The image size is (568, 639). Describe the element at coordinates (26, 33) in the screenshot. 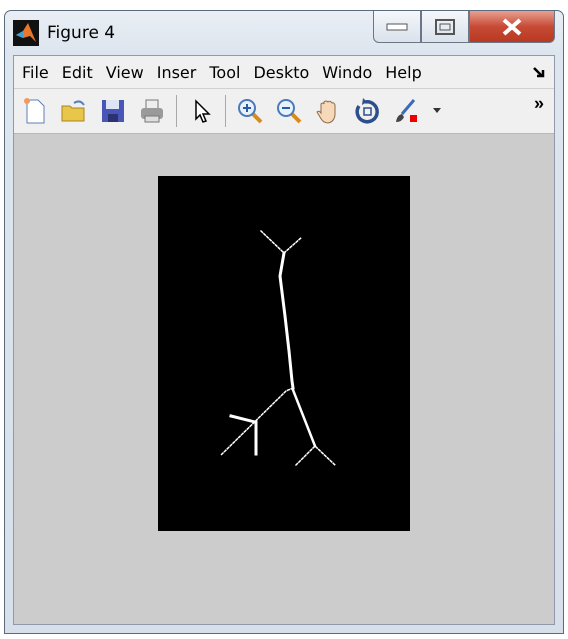

I see `matlab-logo-icon` at that location.